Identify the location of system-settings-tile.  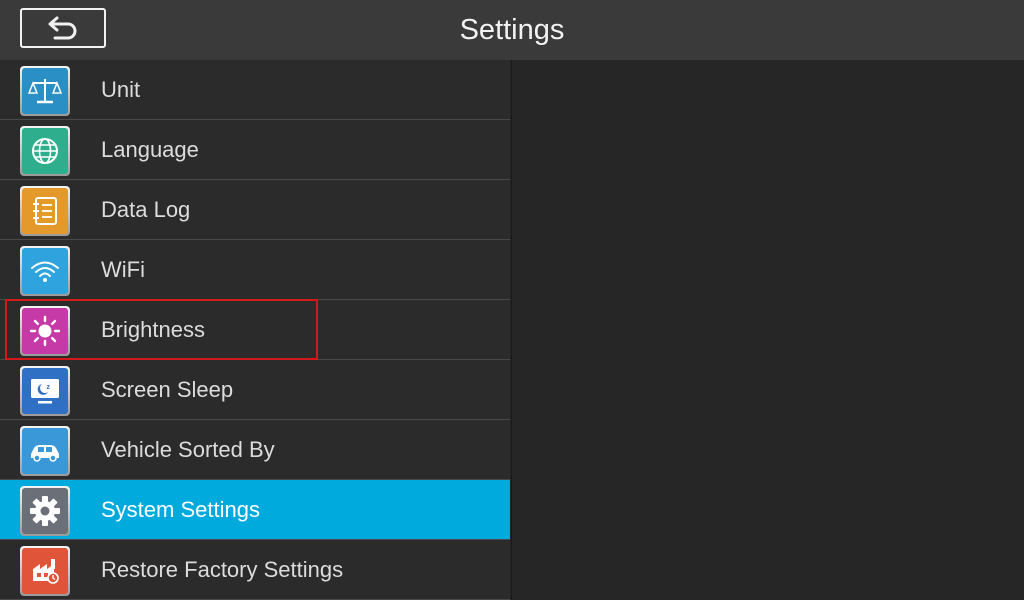
(45, 511).